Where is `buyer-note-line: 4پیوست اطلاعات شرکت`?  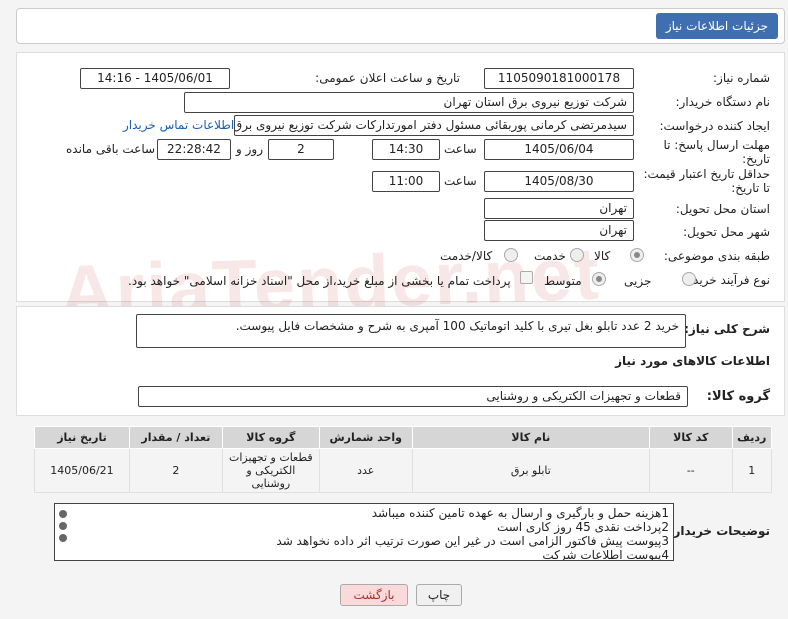
buyer-note-line: 4پیوست اطلاعات شرکت is located at coordinates (605, 554).